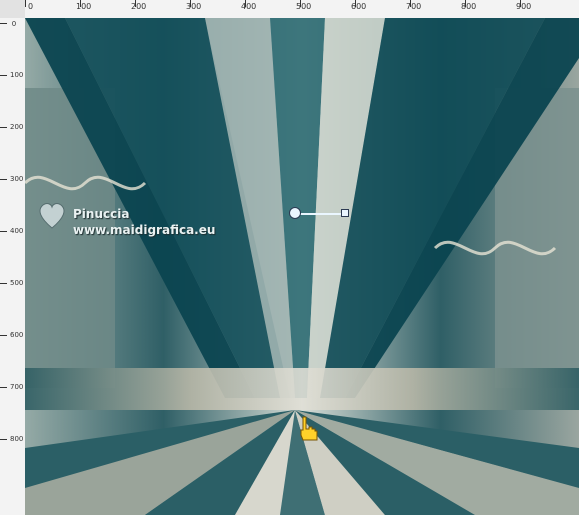  Describe the element at coordinates (101, 214) in the screenshot. I see `watermark-line1: Pinuccia` at that location.